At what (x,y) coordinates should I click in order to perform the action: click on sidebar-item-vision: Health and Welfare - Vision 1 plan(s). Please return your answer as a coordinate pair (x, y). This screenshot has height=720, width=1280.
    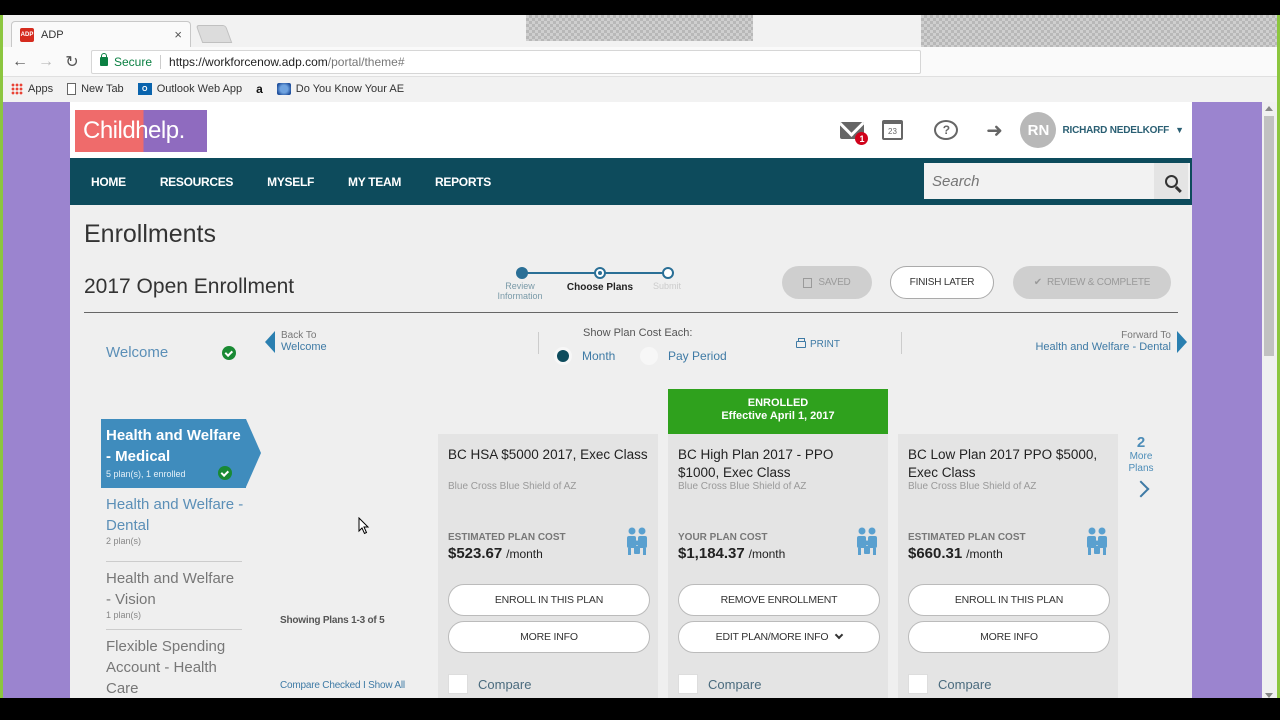
    Looking at the image, I should click on (174, 590).